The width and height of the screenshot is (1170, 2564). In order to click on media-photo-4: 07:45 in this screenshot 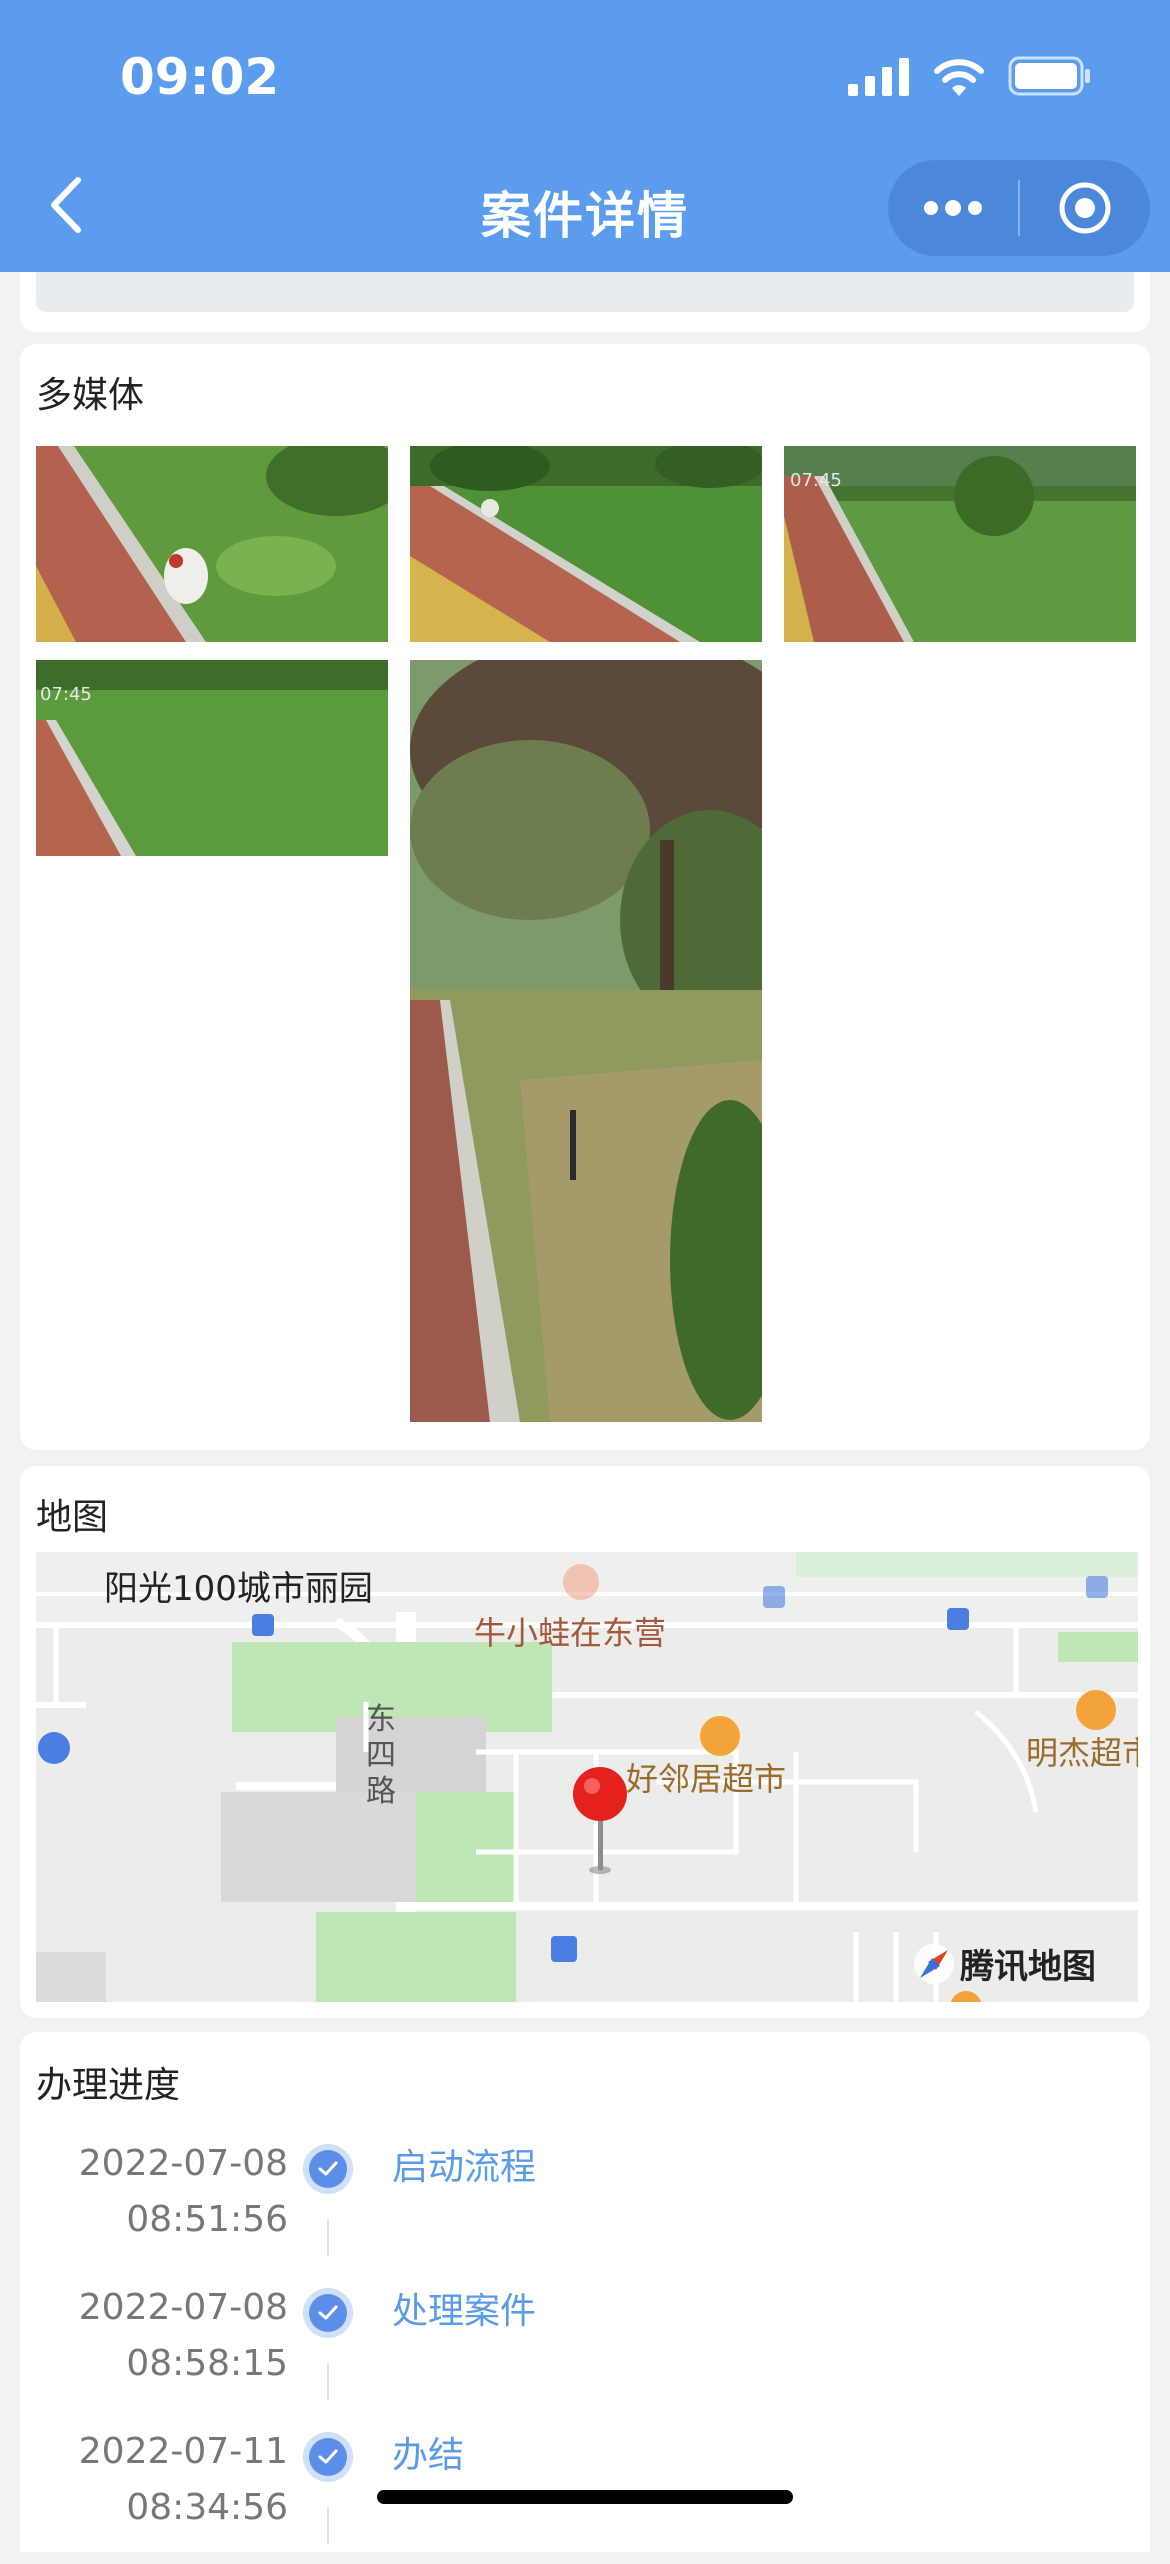, I will do `click(212, 758)`.